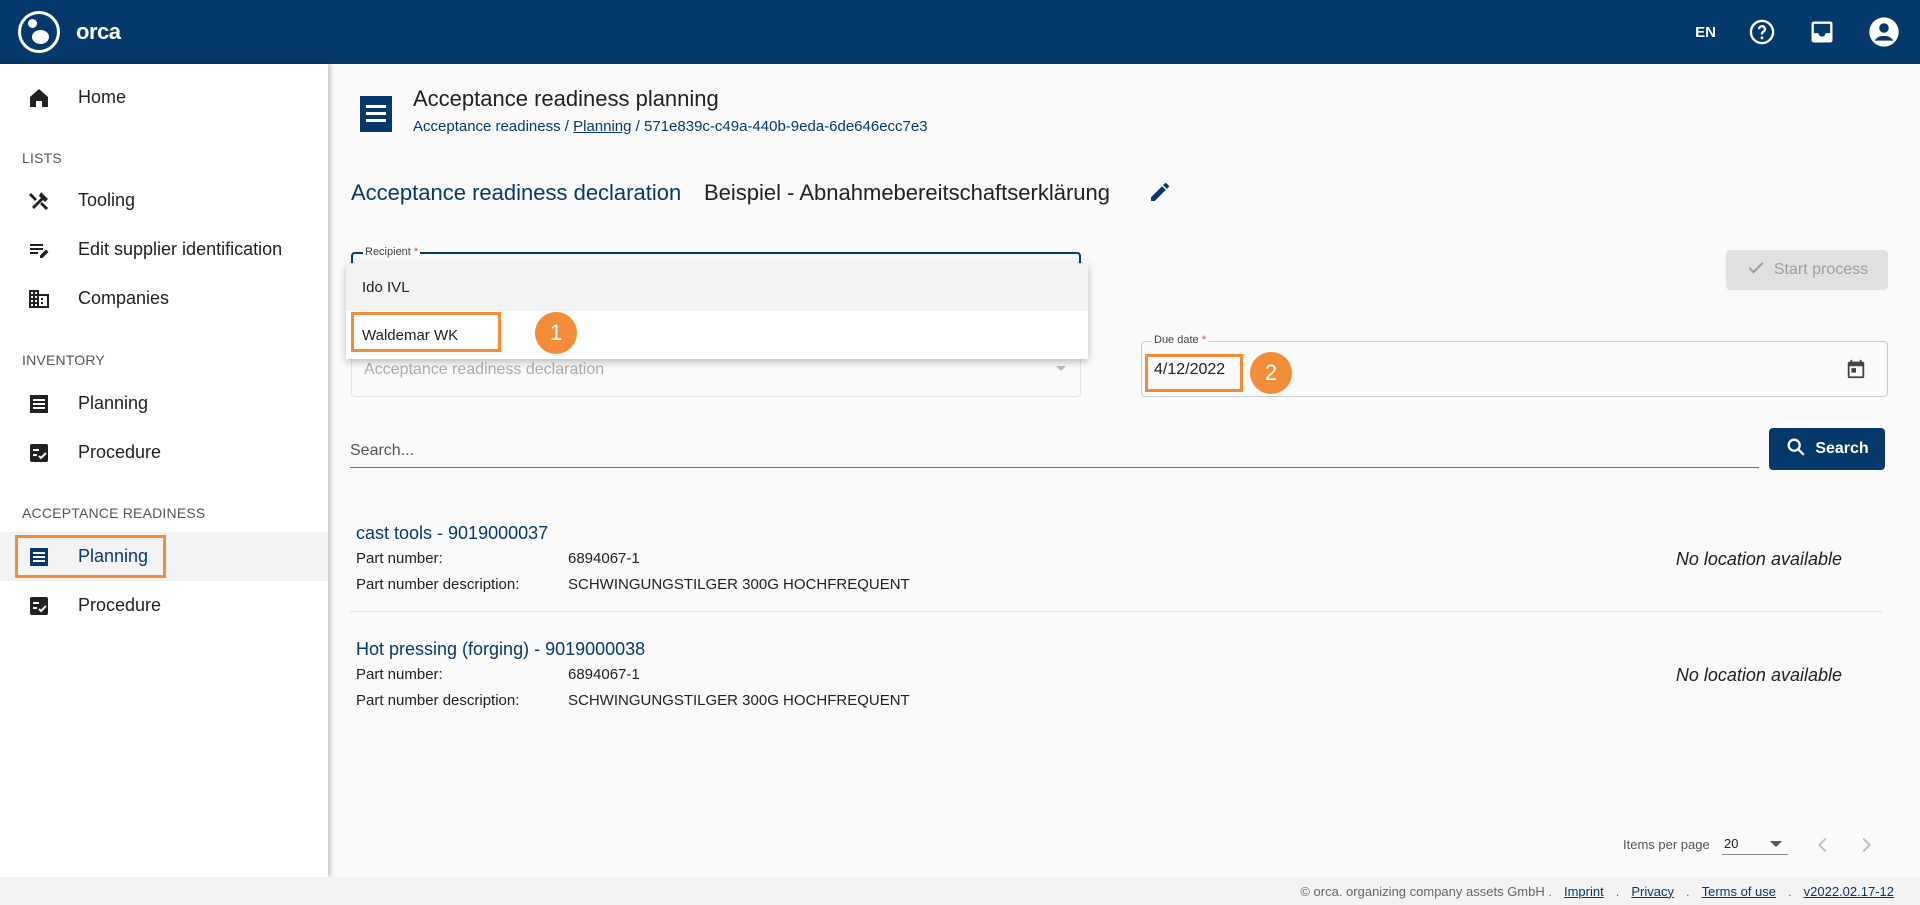  What do you see at coordinates (1194, 373) in the screenshot?
I see `annotation-highlight-due-date` at bounding box center [1194, 373].